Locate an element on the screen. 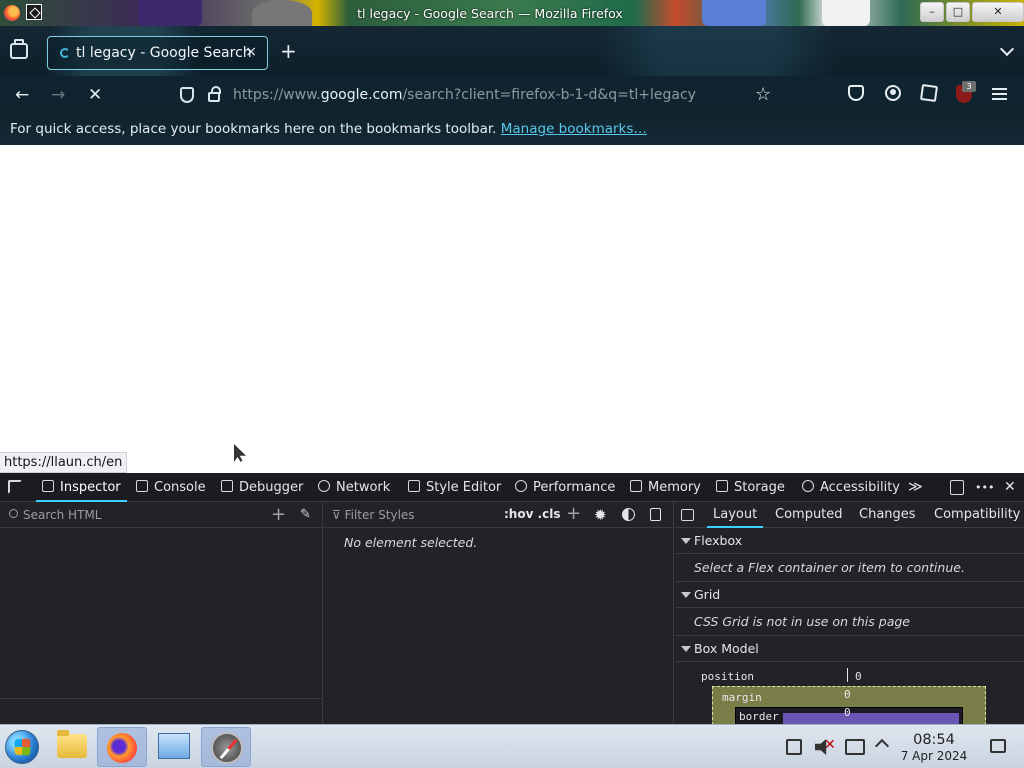 The image size is (1024, 768). box-model-margin-value: 0 is located at coordinates (847, 694).